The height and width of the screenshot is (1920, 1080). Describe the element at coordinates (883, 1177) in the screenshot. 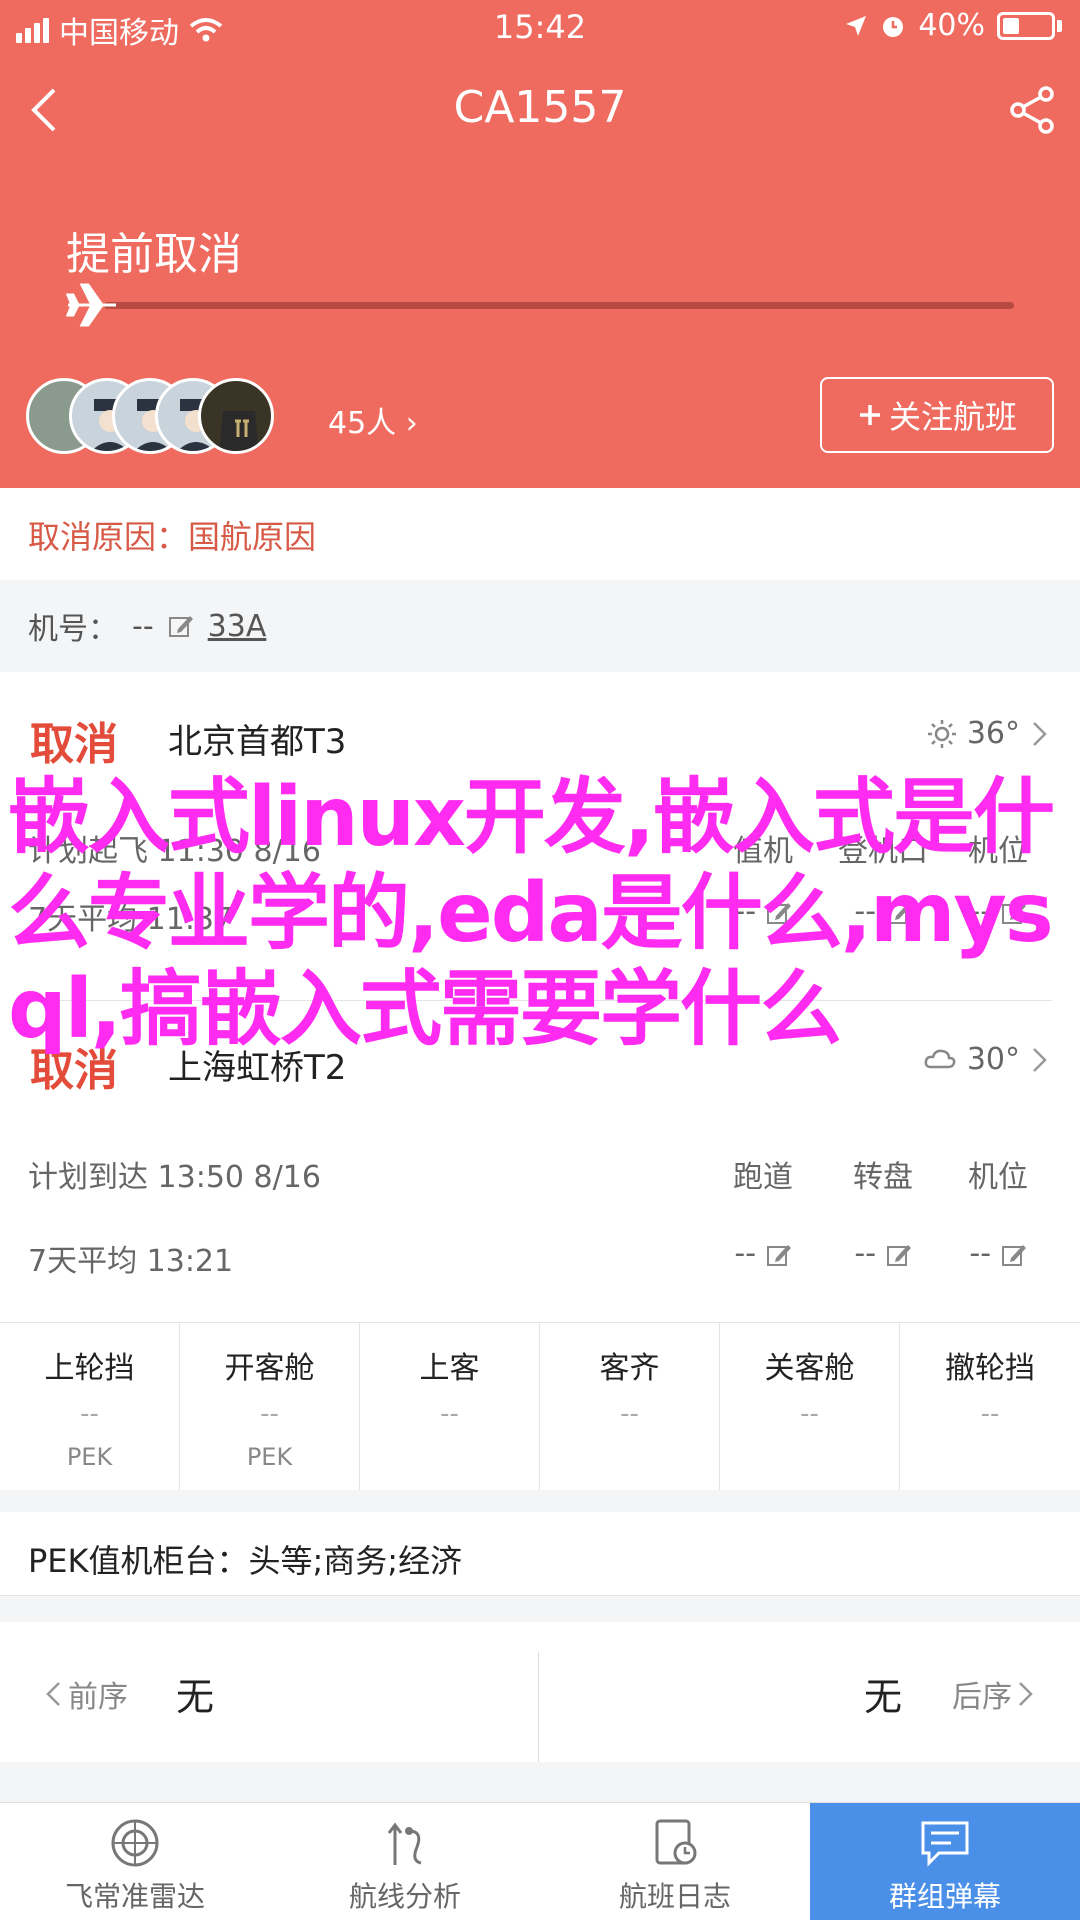

I see `arrival-col-carousel: 转盘` at that location.